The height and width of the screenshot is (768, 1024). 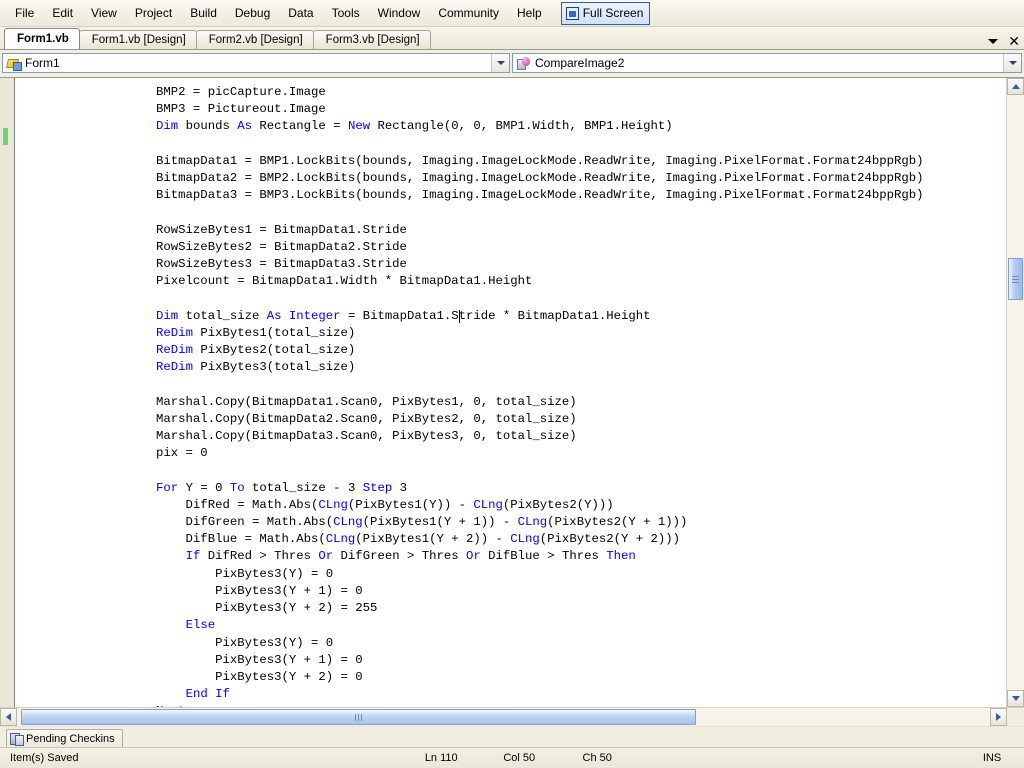 I want to click on full-screen-button: Full Screen, so click(x=605, y=13).